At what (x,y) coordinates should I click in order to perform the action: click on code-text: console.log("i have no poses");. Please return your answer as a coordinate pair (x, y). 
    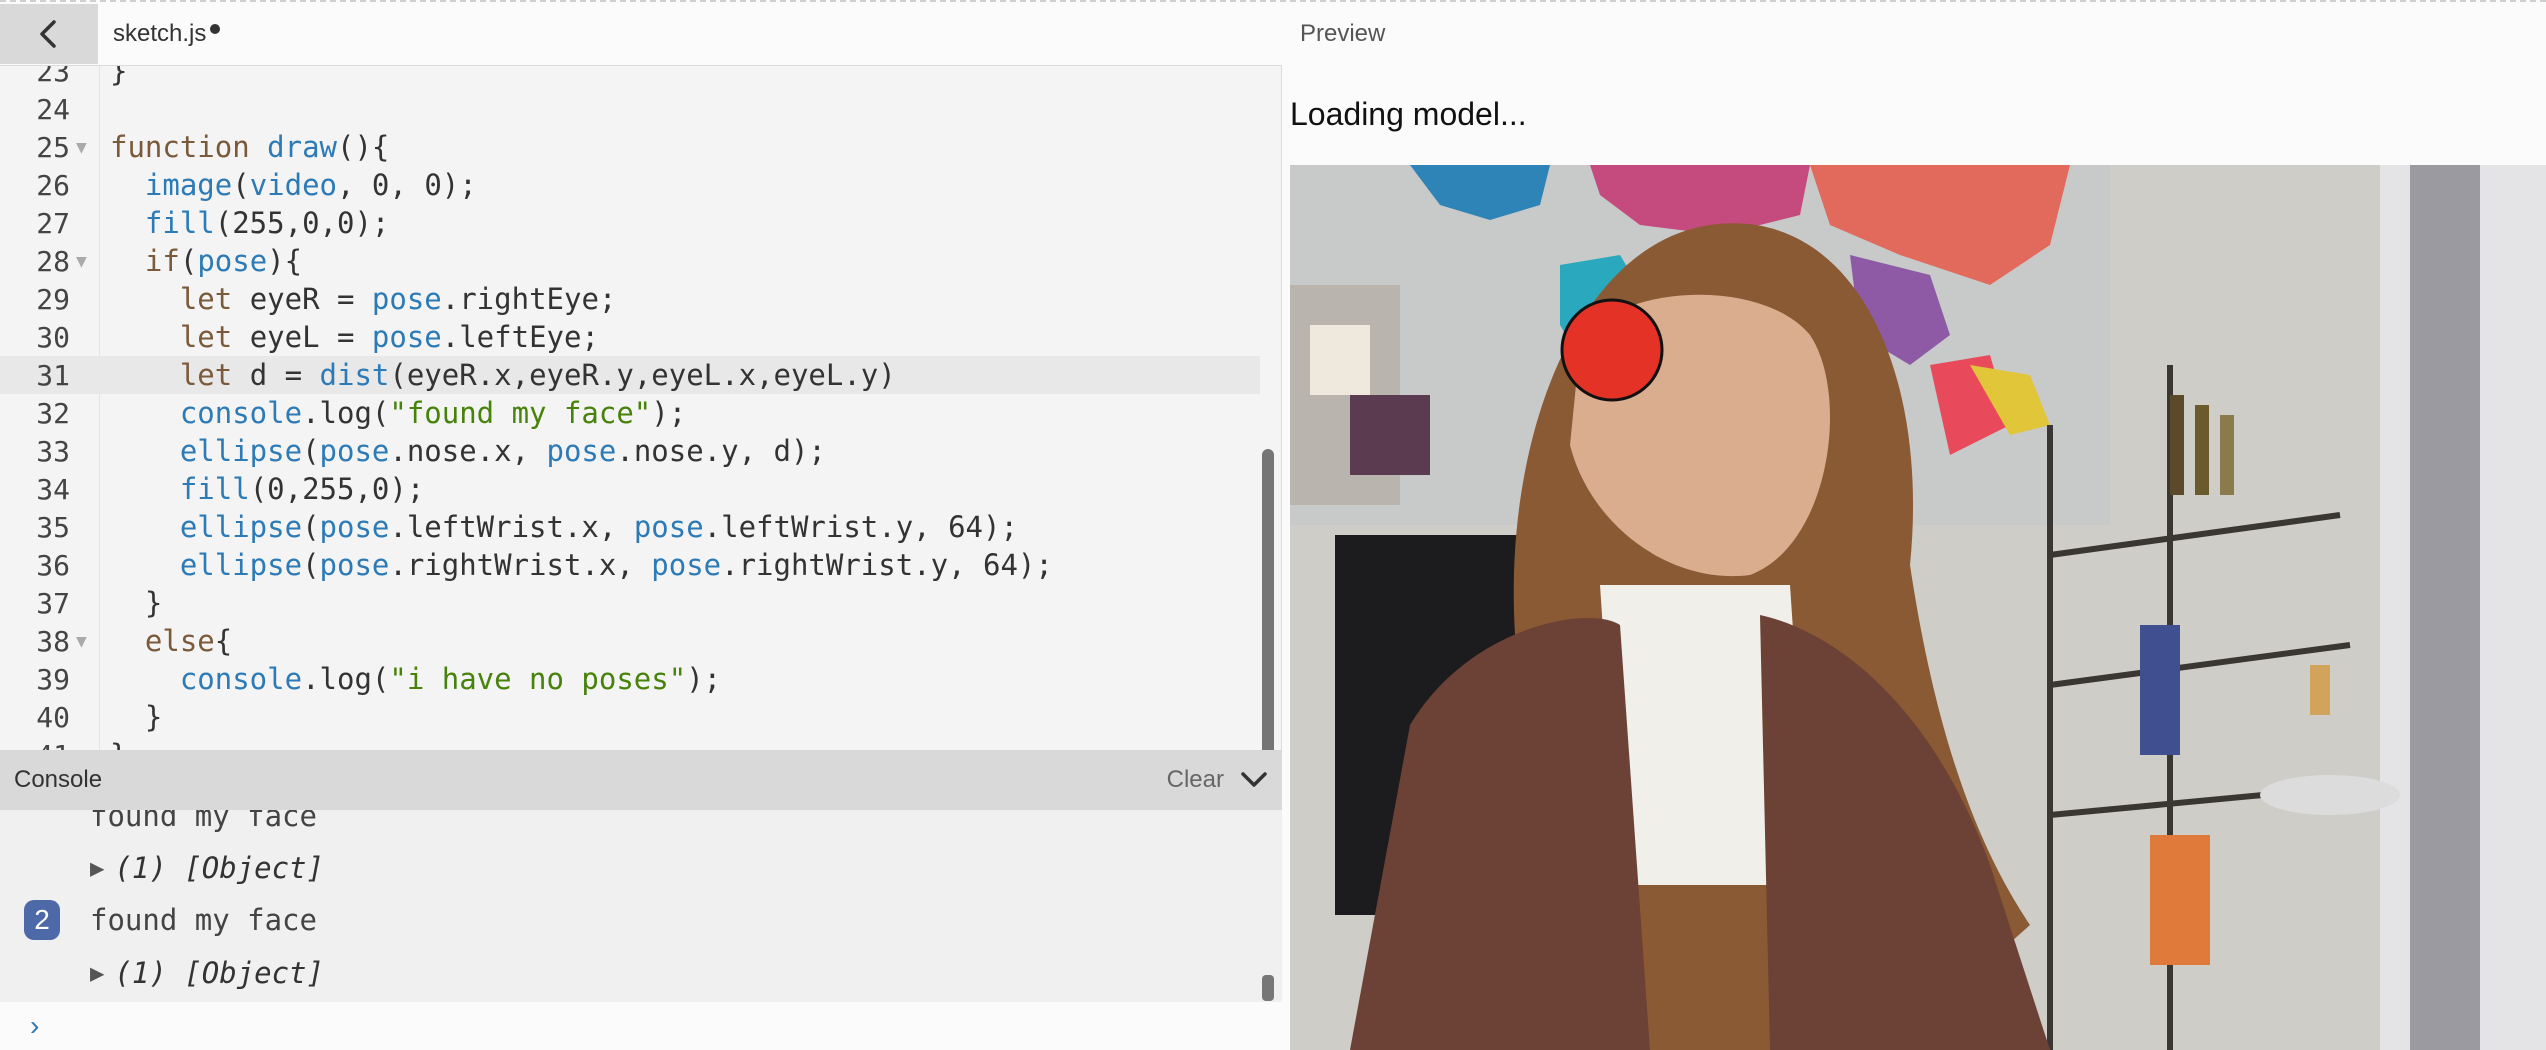
    Looking at the image, I should click on (450, 679).